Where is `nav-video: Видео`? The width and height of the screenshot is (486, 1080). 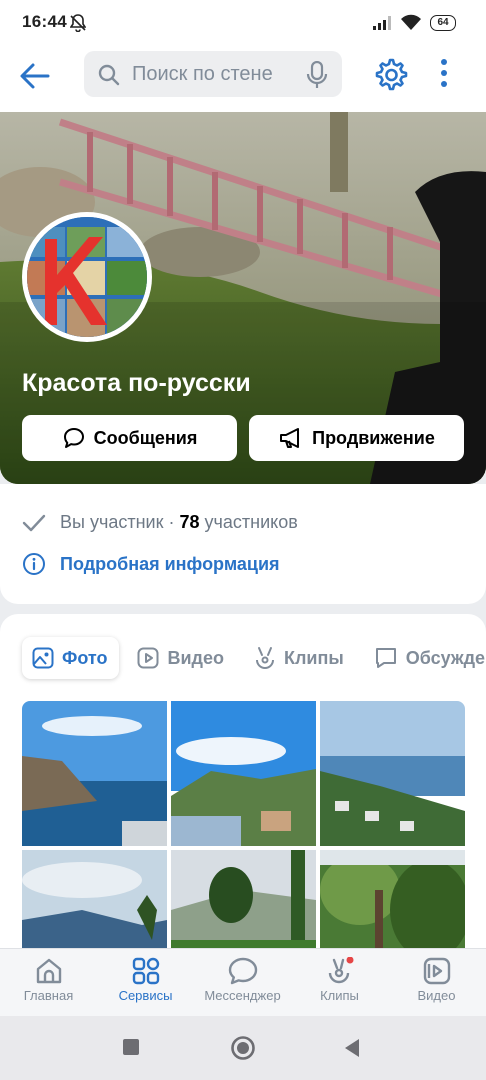 nav-video: Видео is located at coordinates (436, 980).